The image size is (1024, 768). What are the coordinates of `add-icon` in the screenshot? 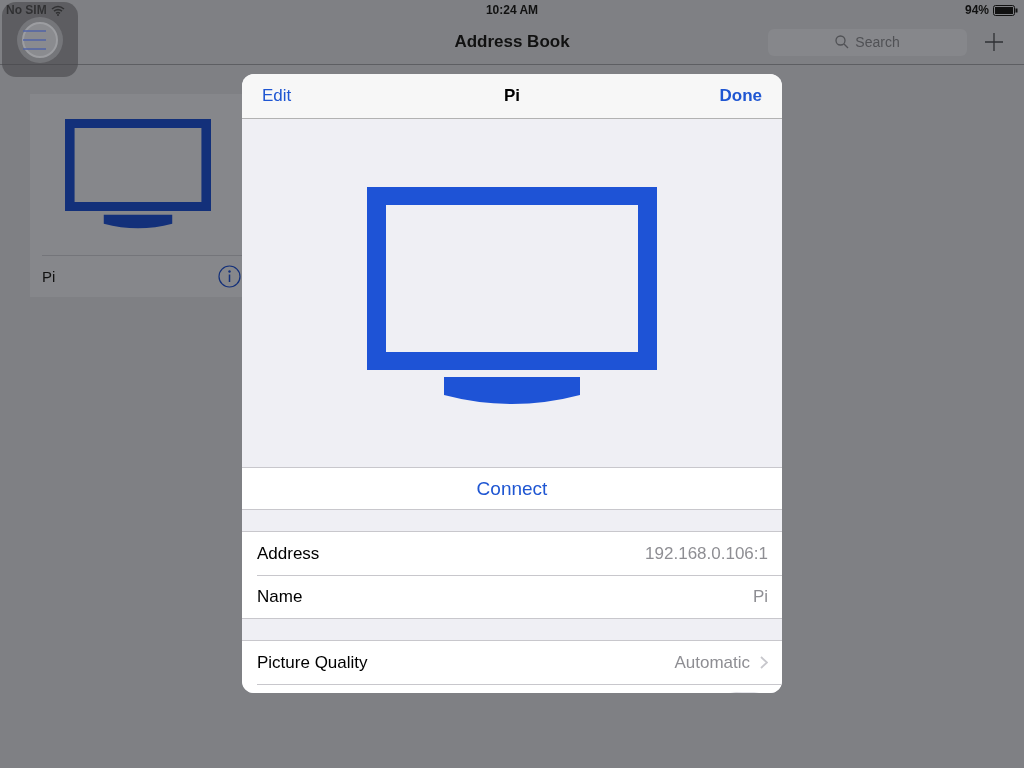 It's located at (994, 42).